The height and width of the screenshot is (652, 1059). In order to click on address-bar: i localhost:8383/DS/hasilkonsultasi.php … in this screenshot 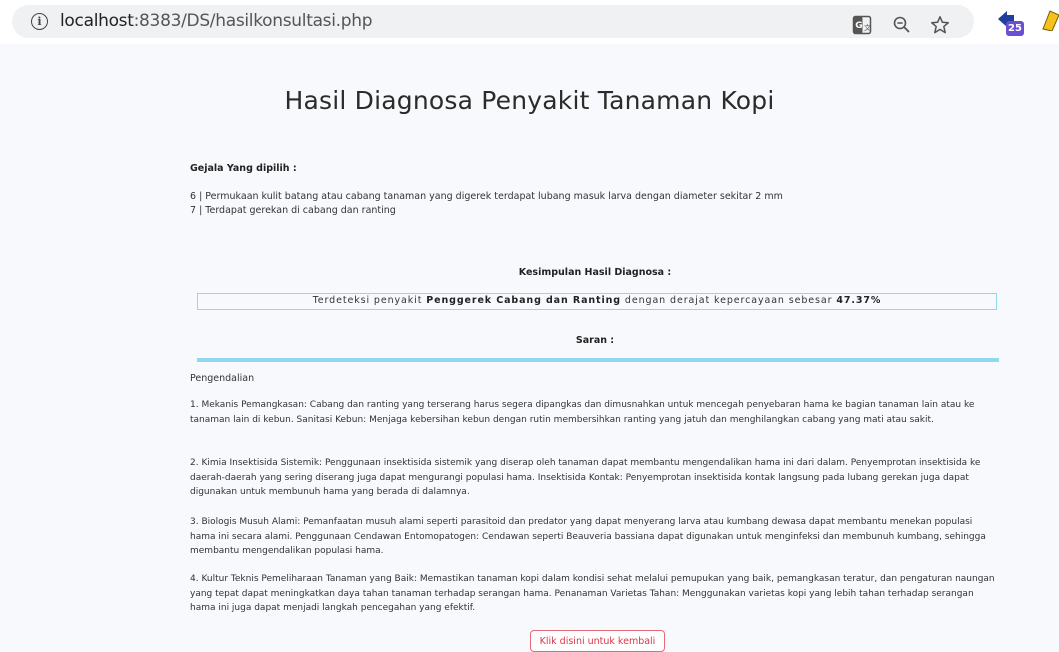, I will do `click(493, 21)`.